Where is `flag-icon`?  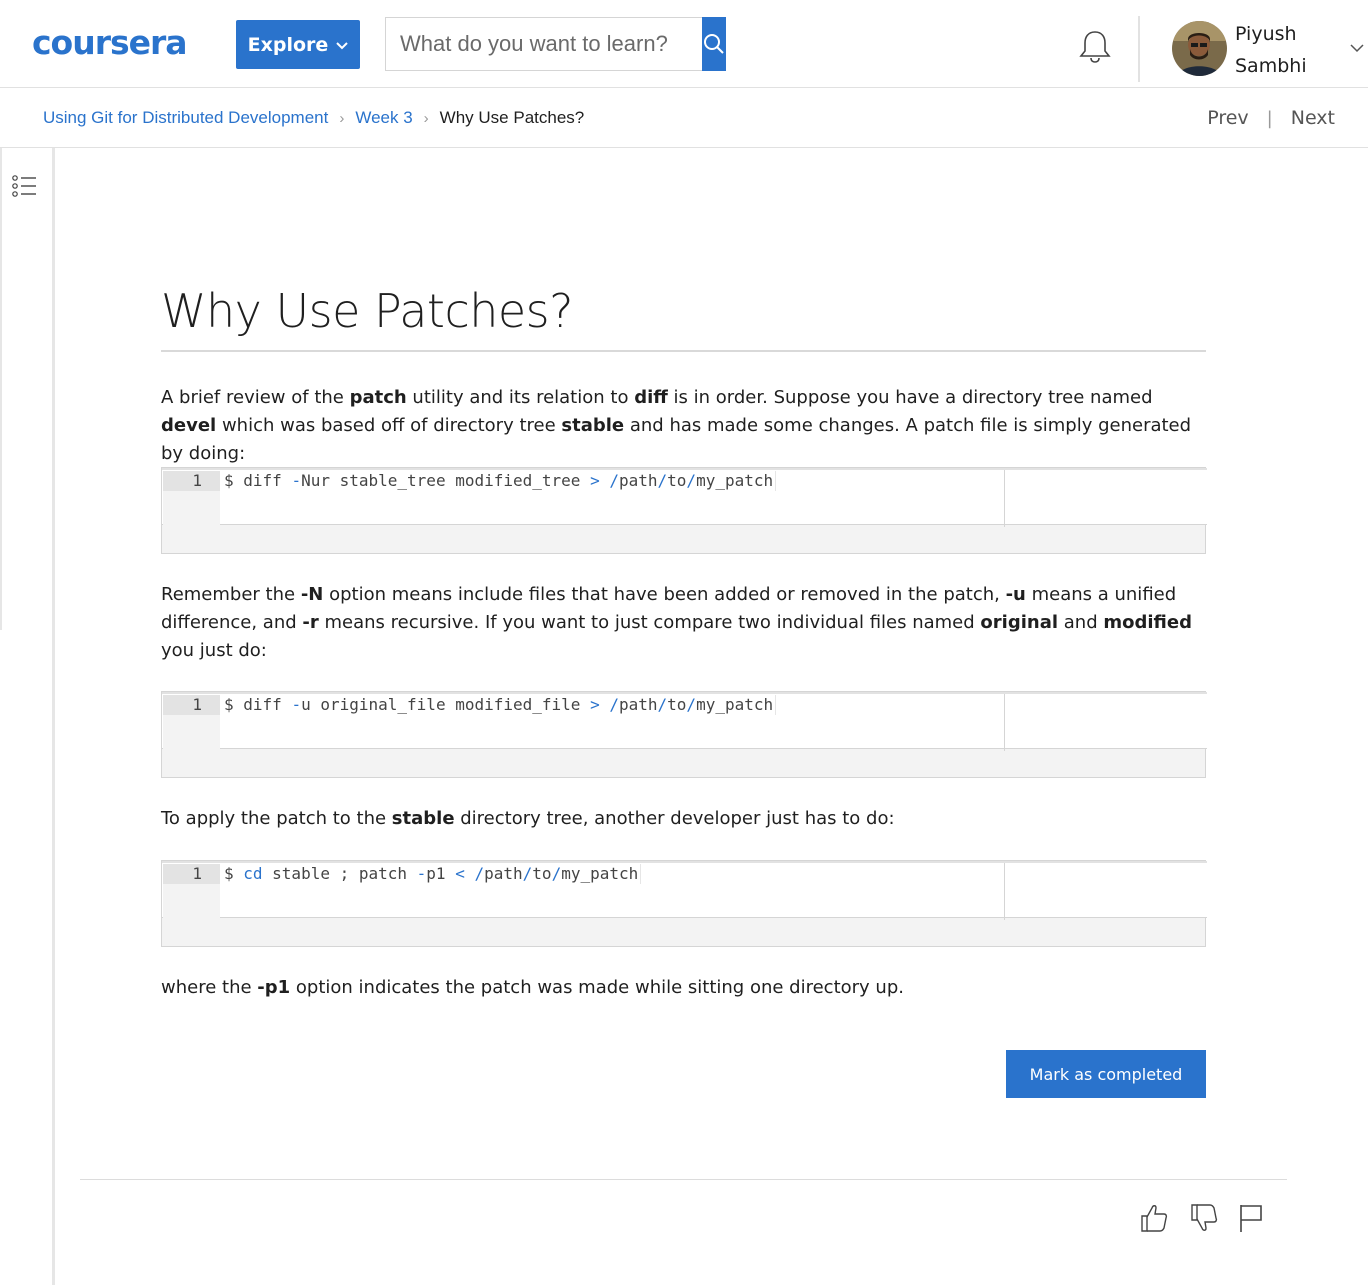 flag-icon is located at coordinates (1252, 1218).